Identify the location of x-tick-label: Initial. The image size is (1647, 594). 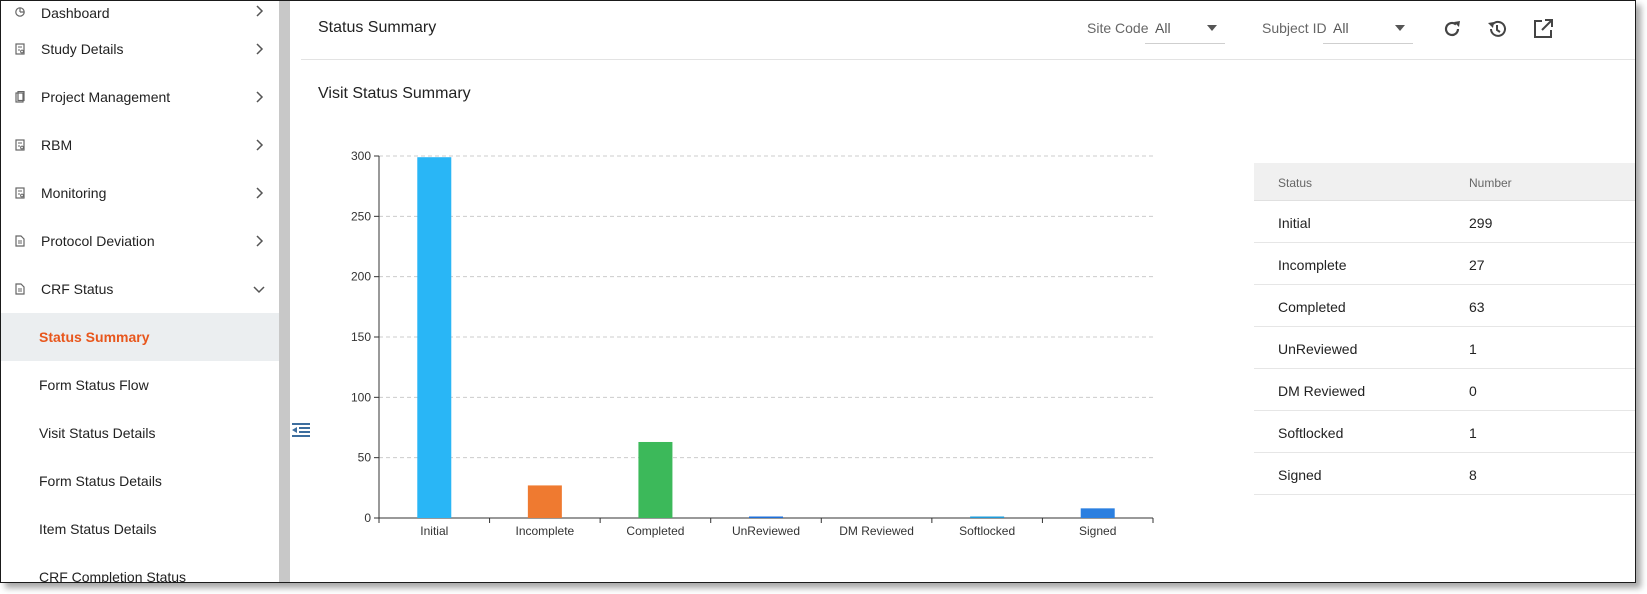
(434, 531).